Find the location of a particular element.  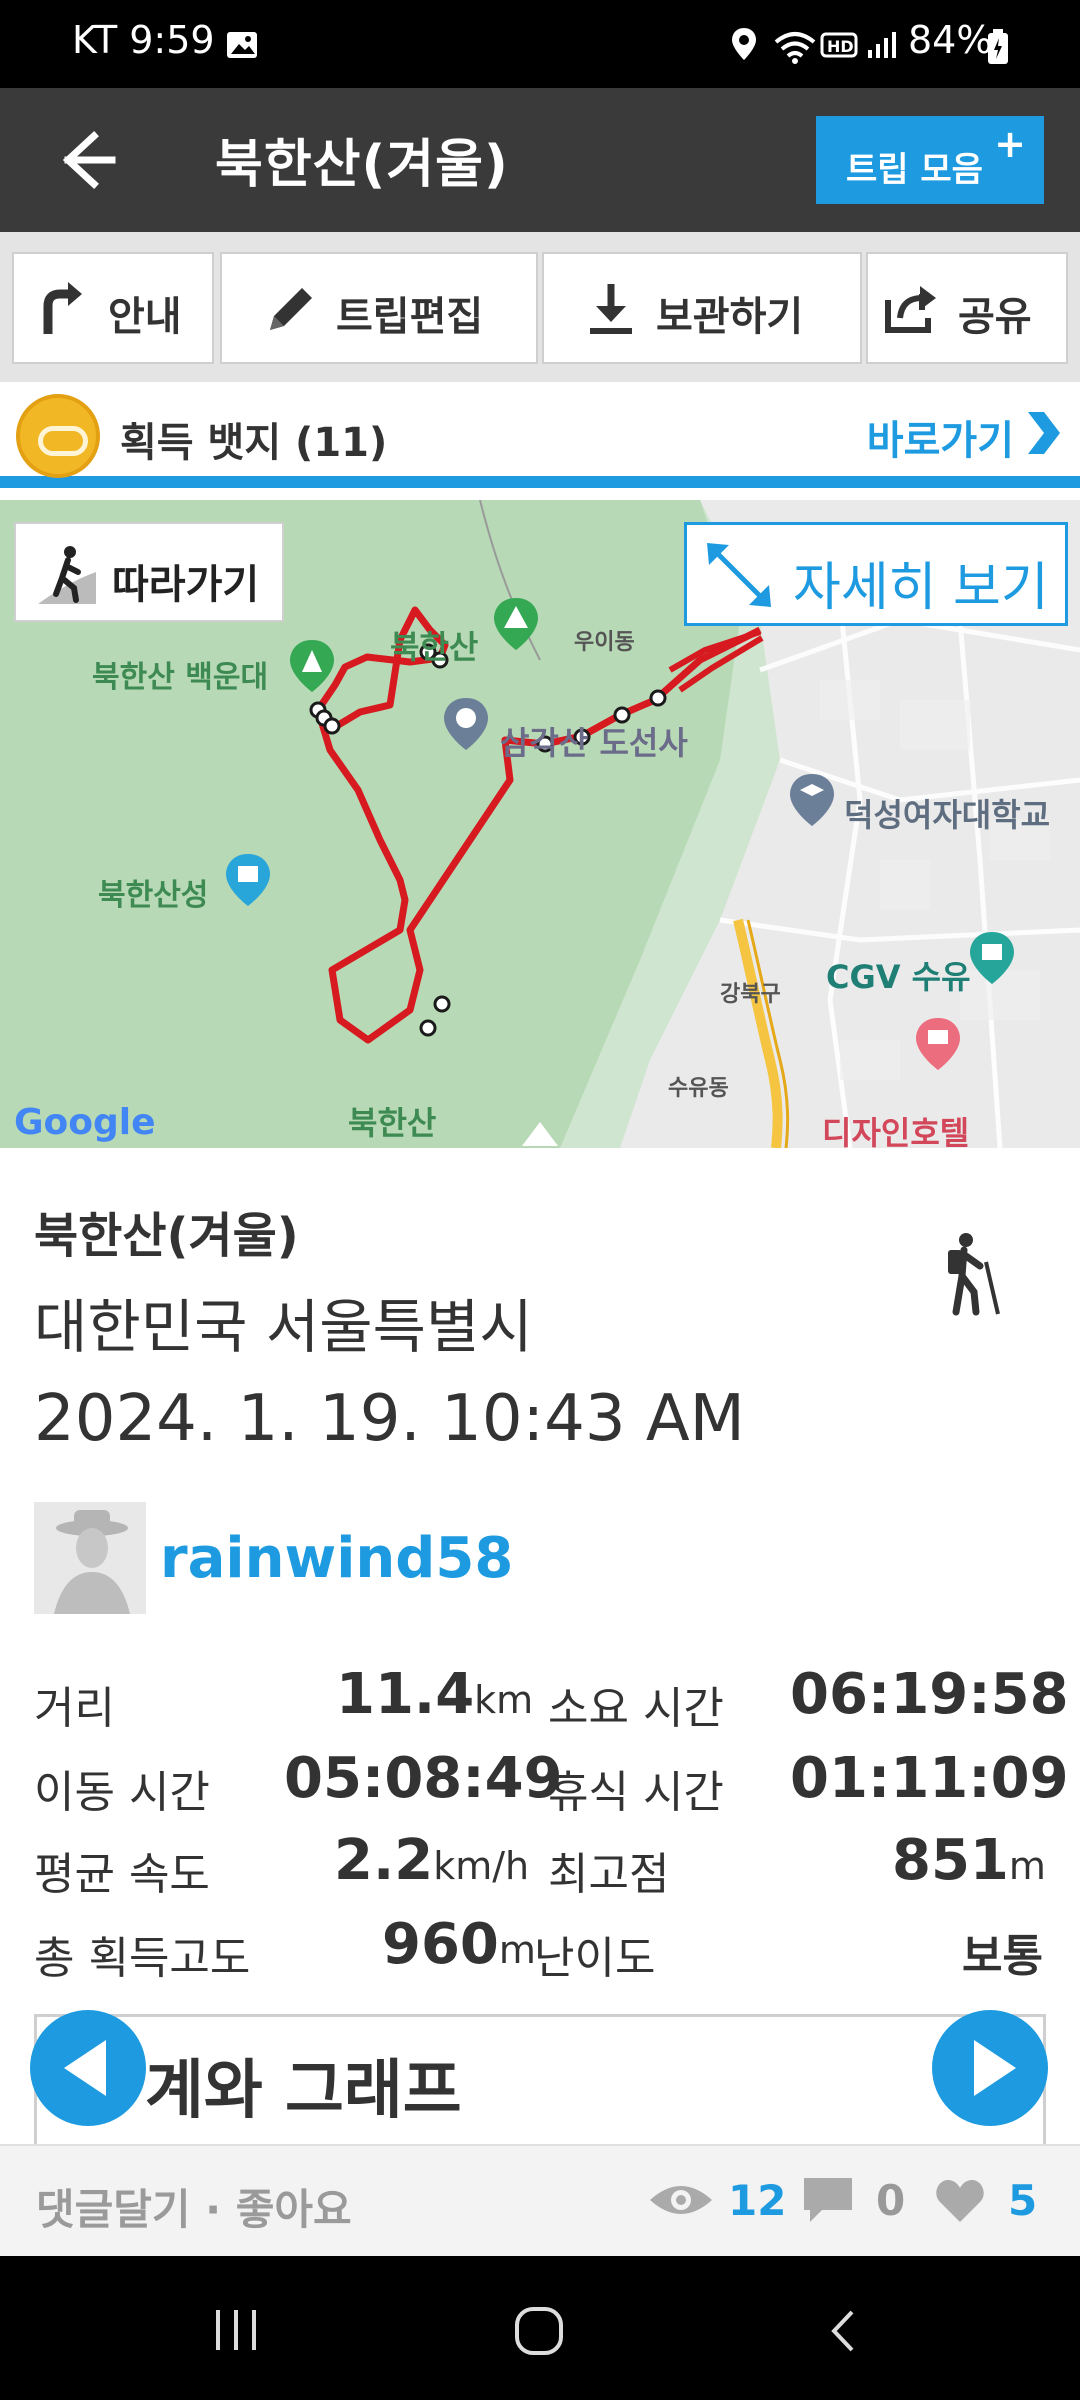

next-button is located at coordinates (990, 2068).